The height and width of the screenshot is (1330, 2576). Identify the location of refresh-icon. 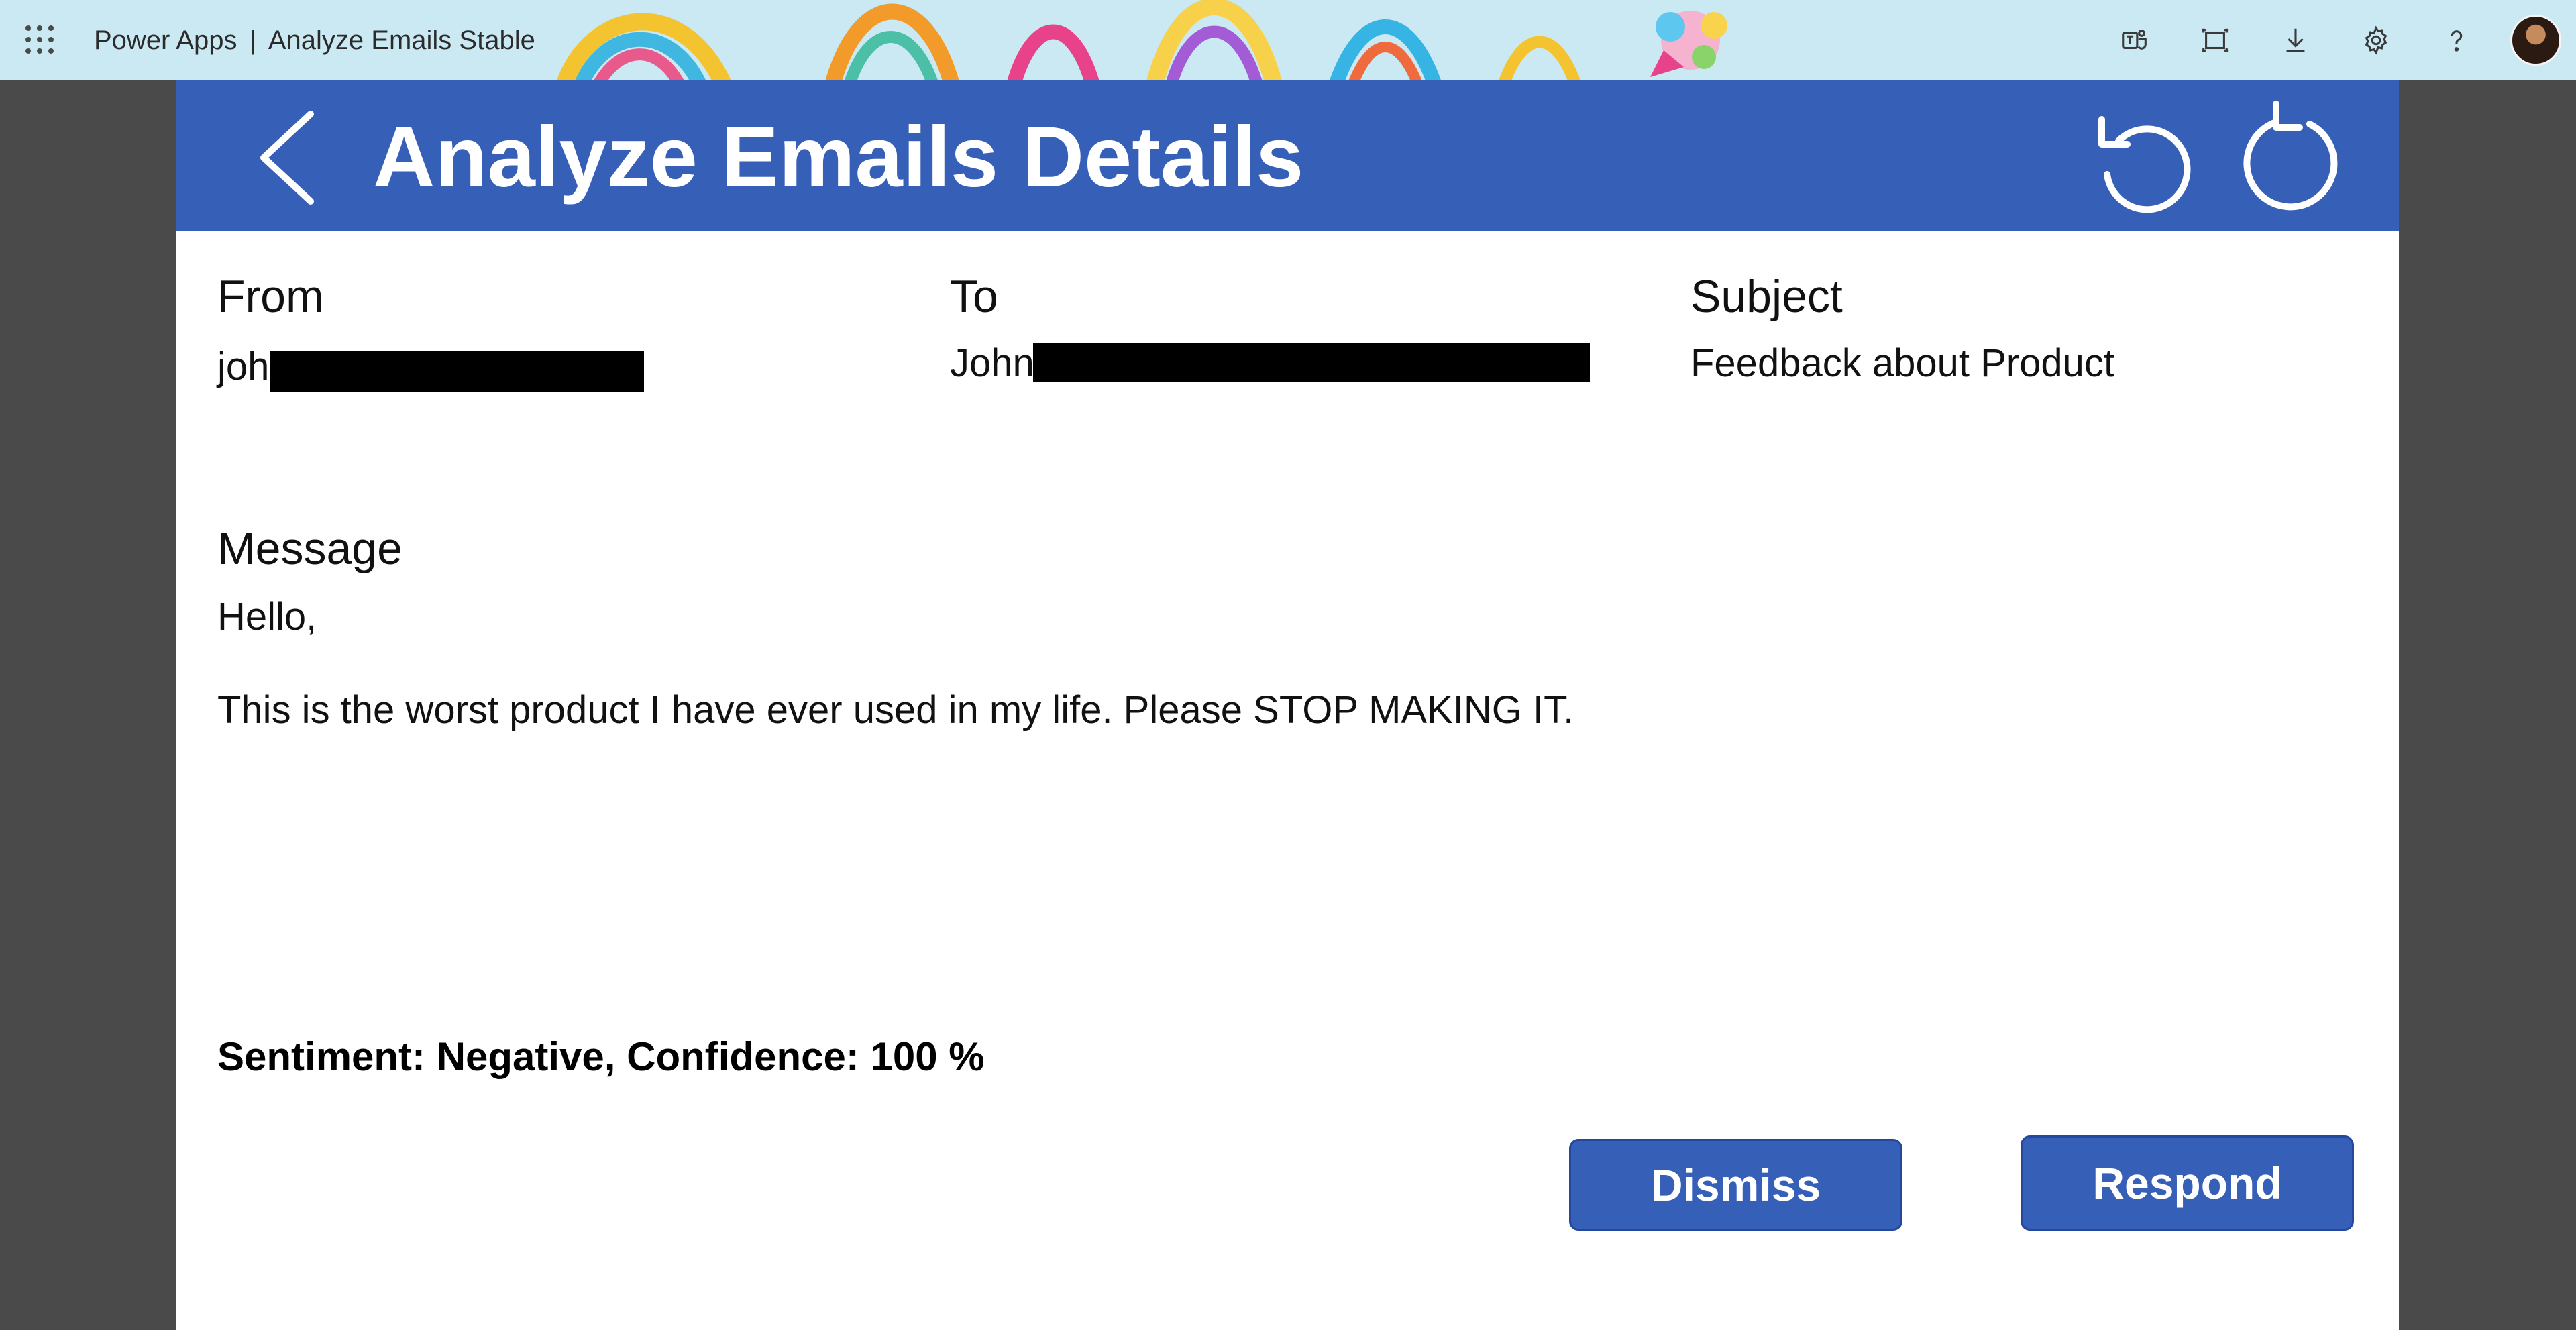
(2293, 158).